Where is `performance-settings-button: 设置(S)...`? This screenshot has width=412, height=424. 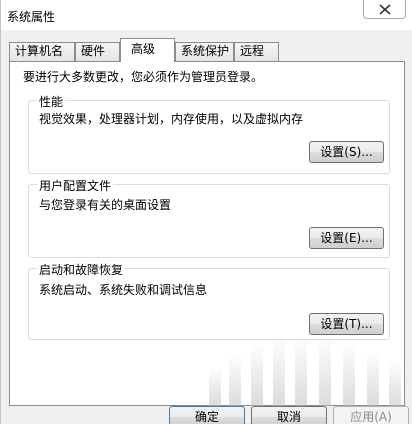
performance-settings-button: 设置(S)... is located at coordinates (346, 152).